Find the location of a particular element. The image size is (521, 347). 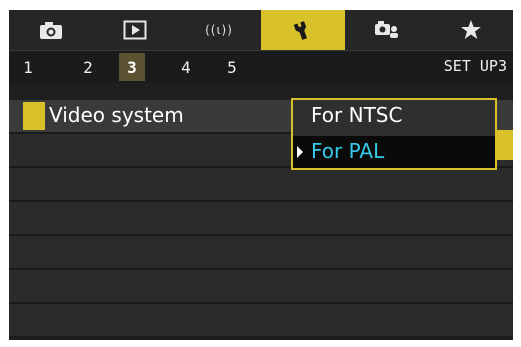

option-pal: For PAL is located at coordinates (394, 152).